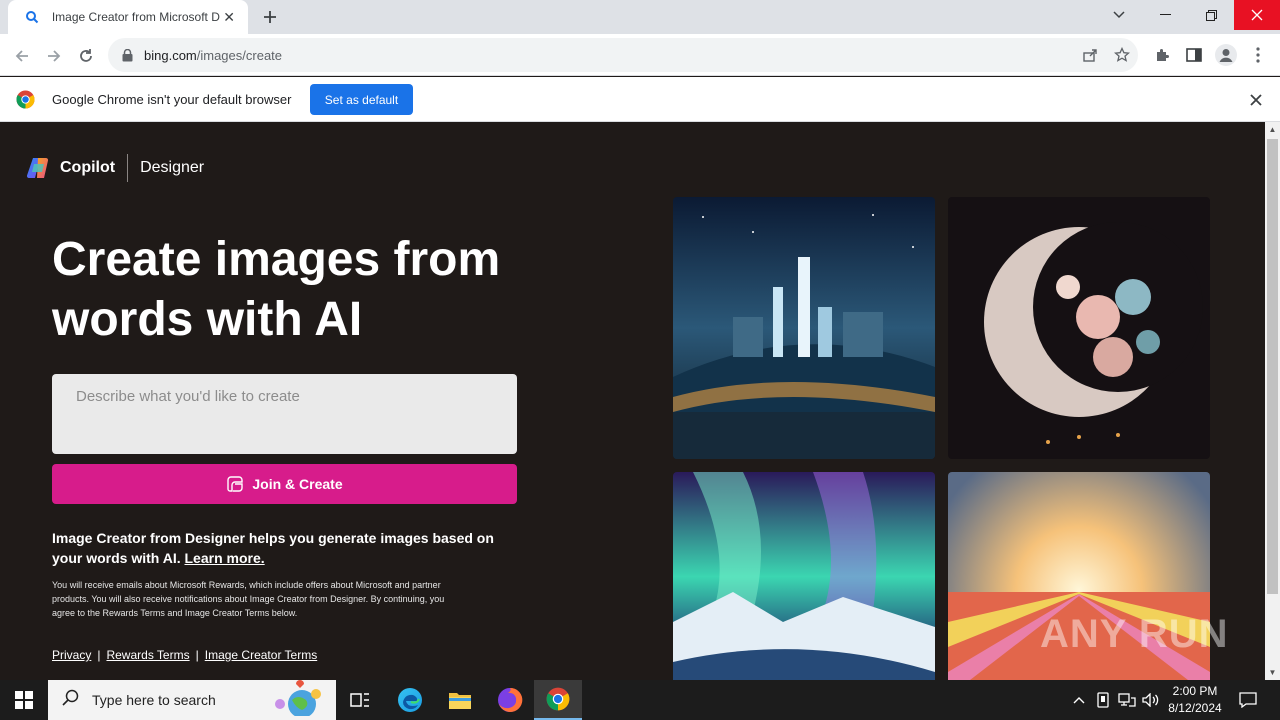  Describe the element at coordinates (640, 17) in the screenshot. I see `tab-strip: Image Creator from Microsoft Designer ✕` at that location.